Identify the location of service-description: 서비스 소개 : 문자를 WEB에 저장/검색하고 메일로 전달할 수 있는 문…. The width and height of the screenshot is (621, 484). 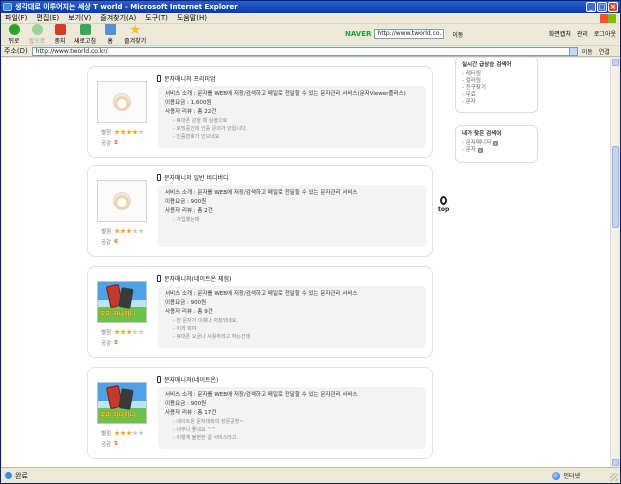
(261, 294).